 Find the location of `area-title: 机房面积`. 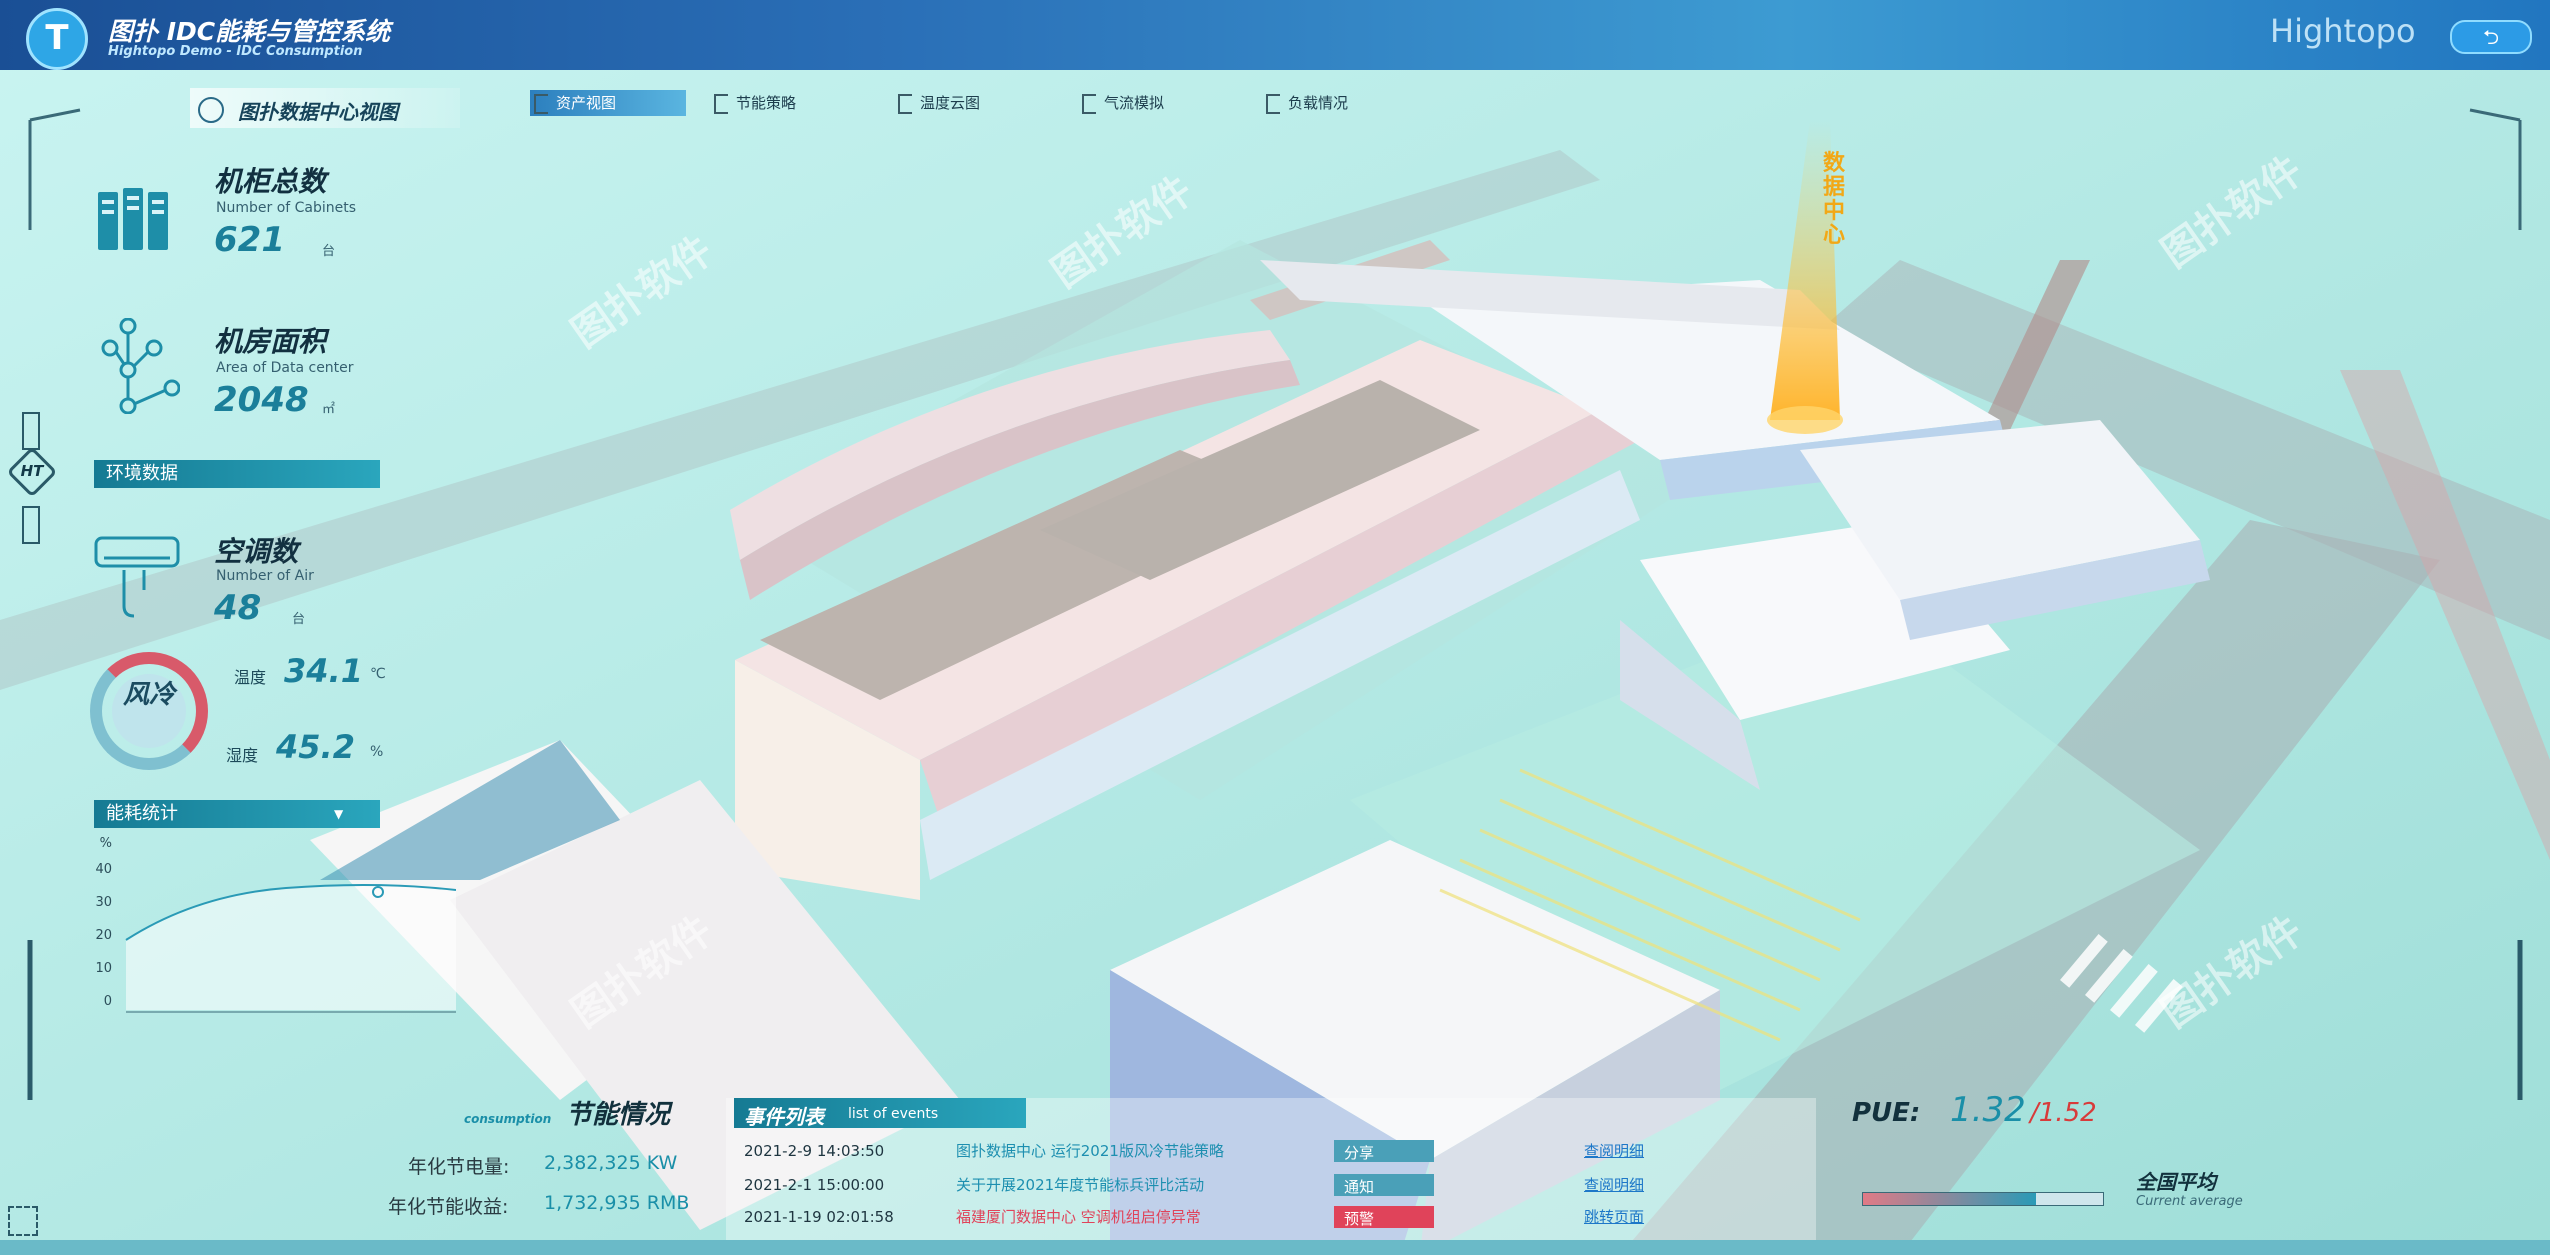

area-title: 机房面积 is located at coordinates (270, 341).